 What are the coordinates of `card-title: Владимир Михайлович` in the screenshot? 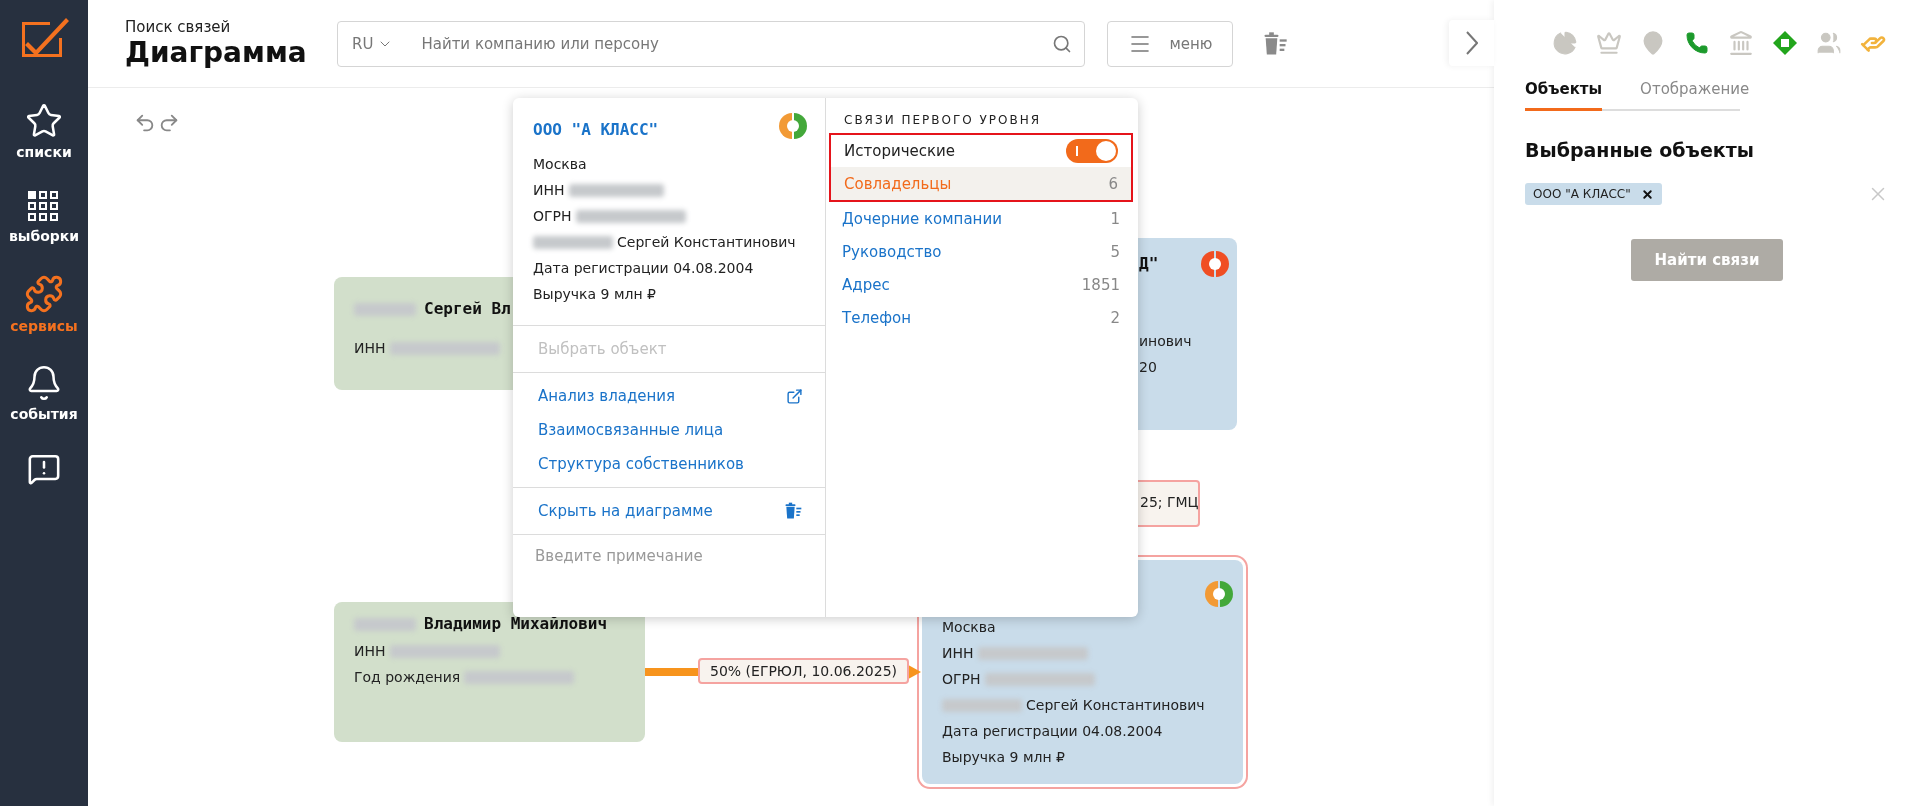 It's located at (516, 624).